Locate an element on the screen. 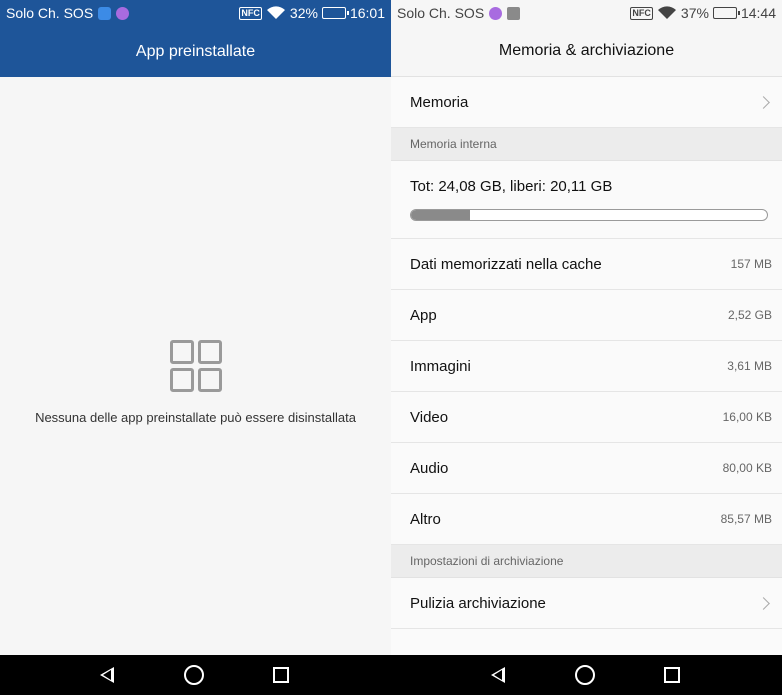  page-title: Memoria & archiviazione is located at coordinates (586, 51).